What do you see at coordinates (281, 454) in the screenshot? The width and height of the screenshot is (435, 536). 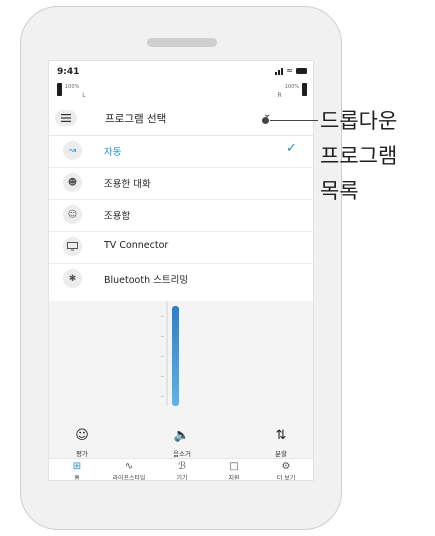 I see `split-label: 분할` at bounding box center [281, 454].